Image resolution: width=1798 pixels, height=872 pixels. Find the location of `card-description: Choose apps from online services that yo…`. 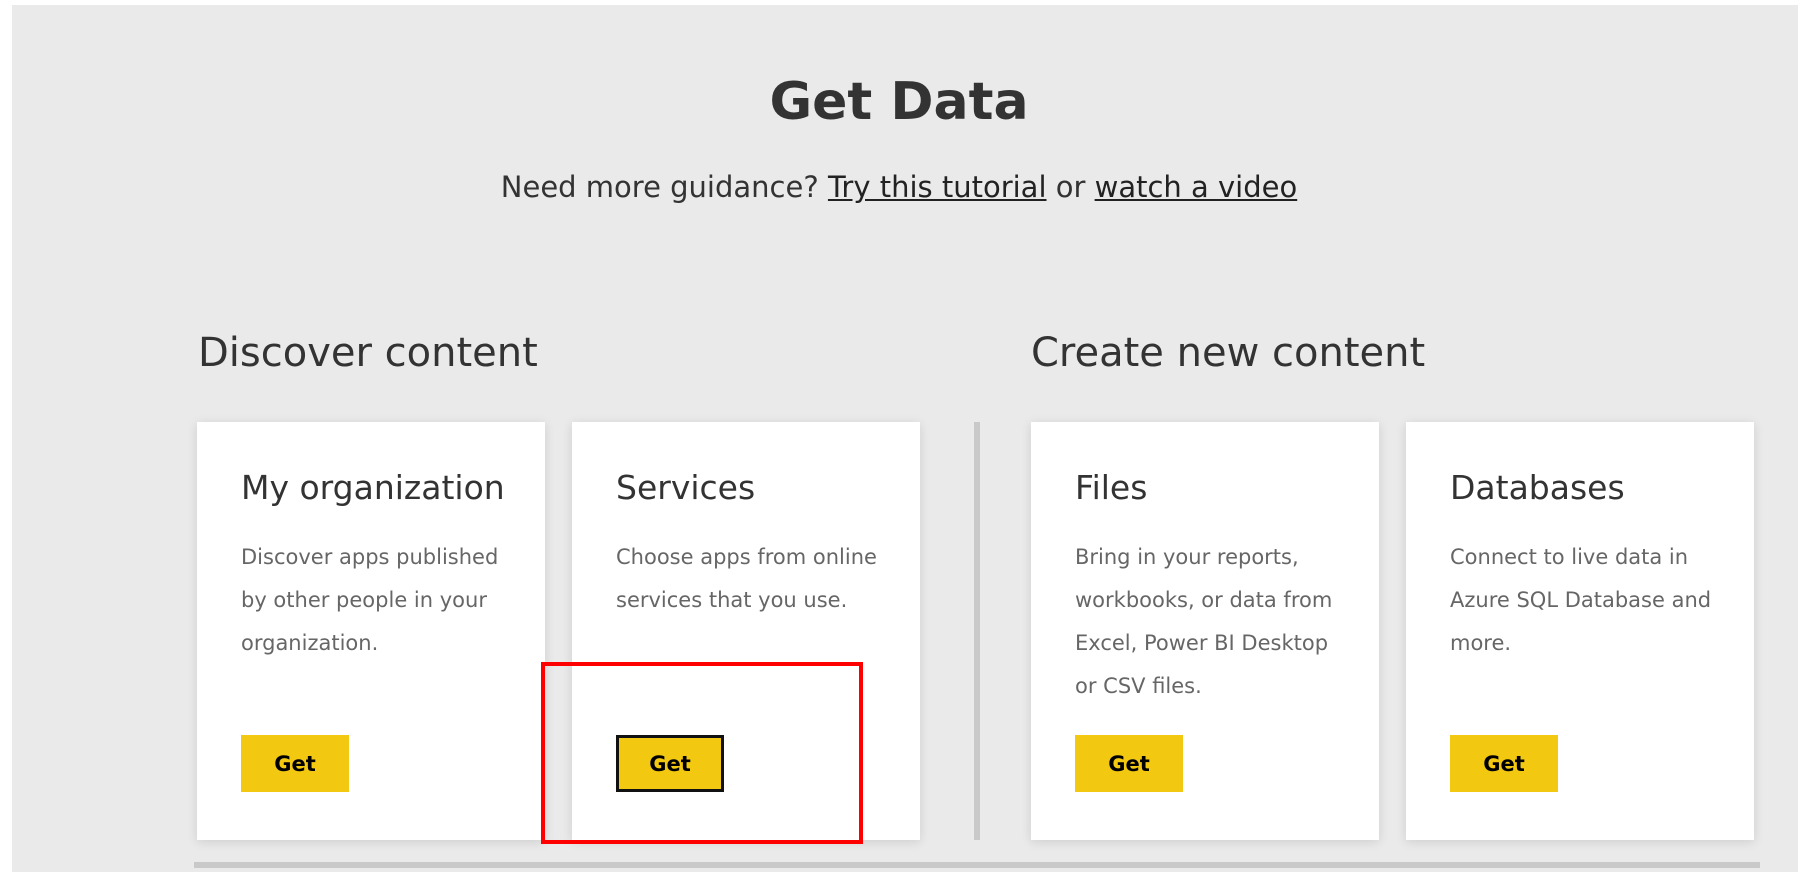

card-description: Choose apps from online services that yo… is located at coordinates (746, 578).